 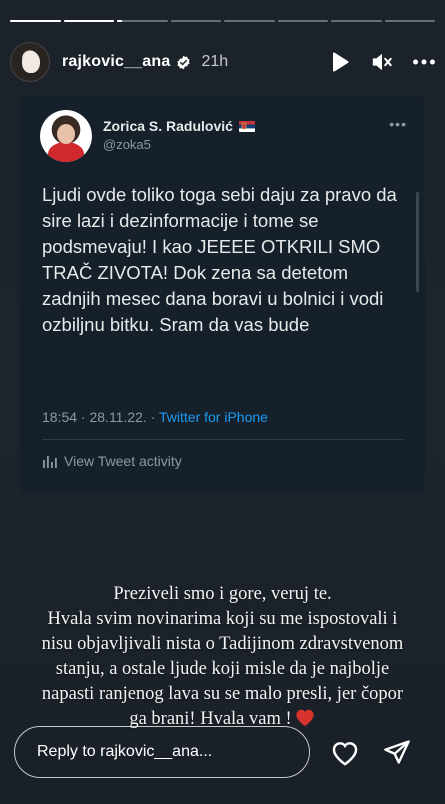 I want to click on tweet-meta: 18:54 · 28.11.22. · Twitter for iPhone, so click(x=155, y=417).